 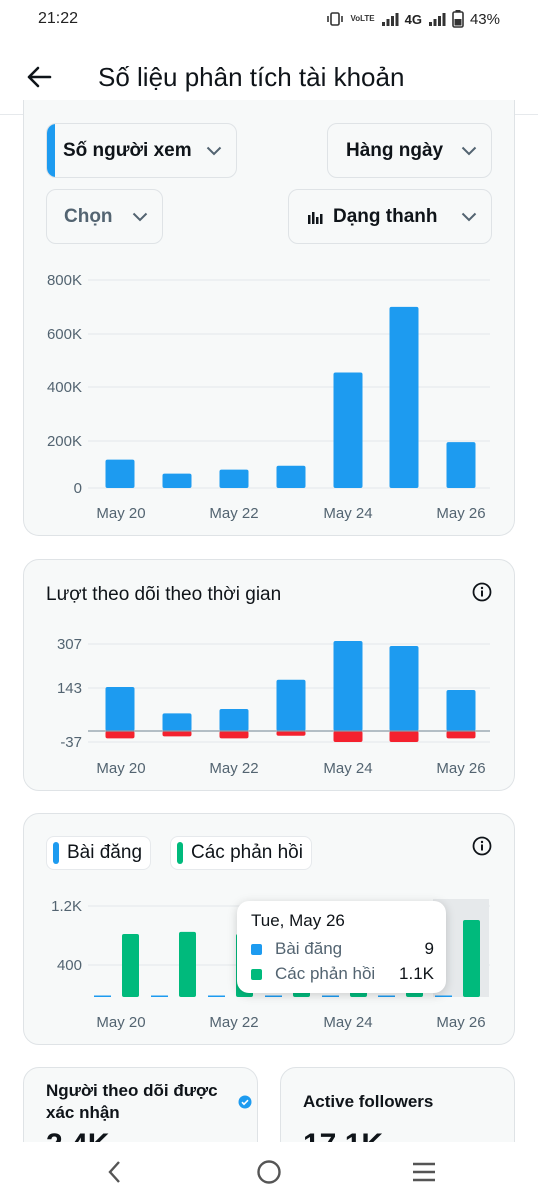 I want to click on nav-recents-button, so click(x=424, y=1172).